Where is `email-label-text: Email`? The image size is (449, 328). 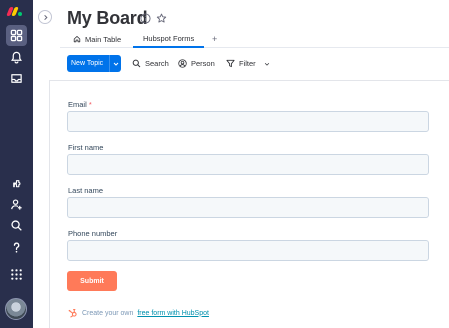
email-label-text: Email is located at coordinates (77, 104).